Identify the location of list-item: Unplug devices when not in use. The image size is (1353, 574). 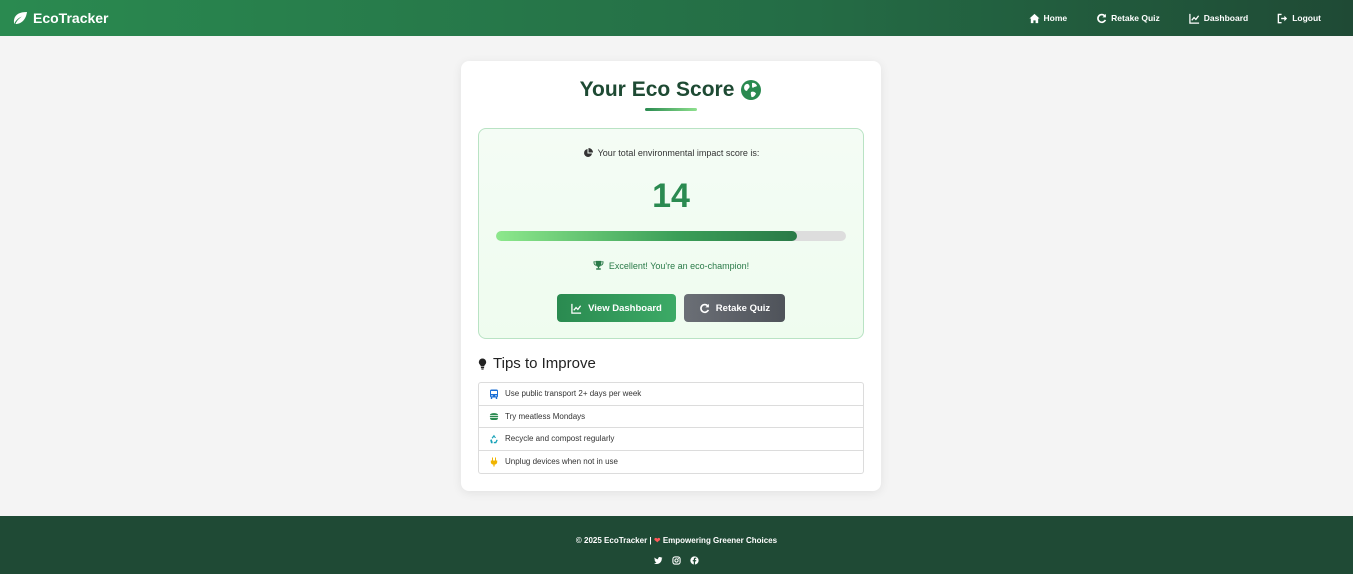
(671, 462).